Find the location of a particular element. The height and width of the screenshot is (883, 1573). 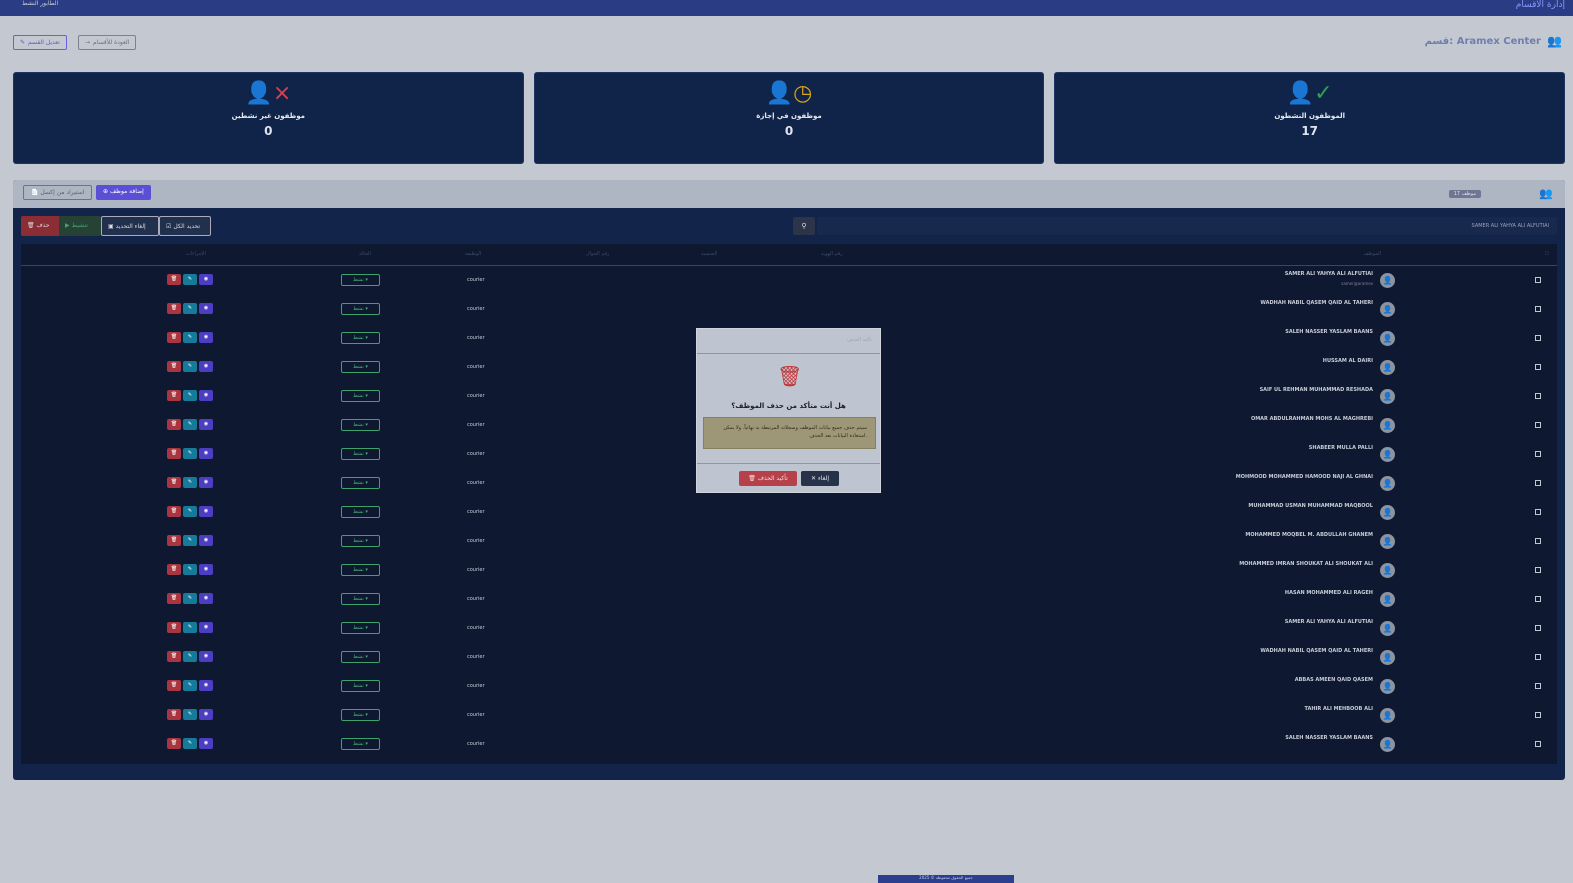

confirm-delete-button: 🗑 تأكيد الحذف is located at coordinates (768, 478).